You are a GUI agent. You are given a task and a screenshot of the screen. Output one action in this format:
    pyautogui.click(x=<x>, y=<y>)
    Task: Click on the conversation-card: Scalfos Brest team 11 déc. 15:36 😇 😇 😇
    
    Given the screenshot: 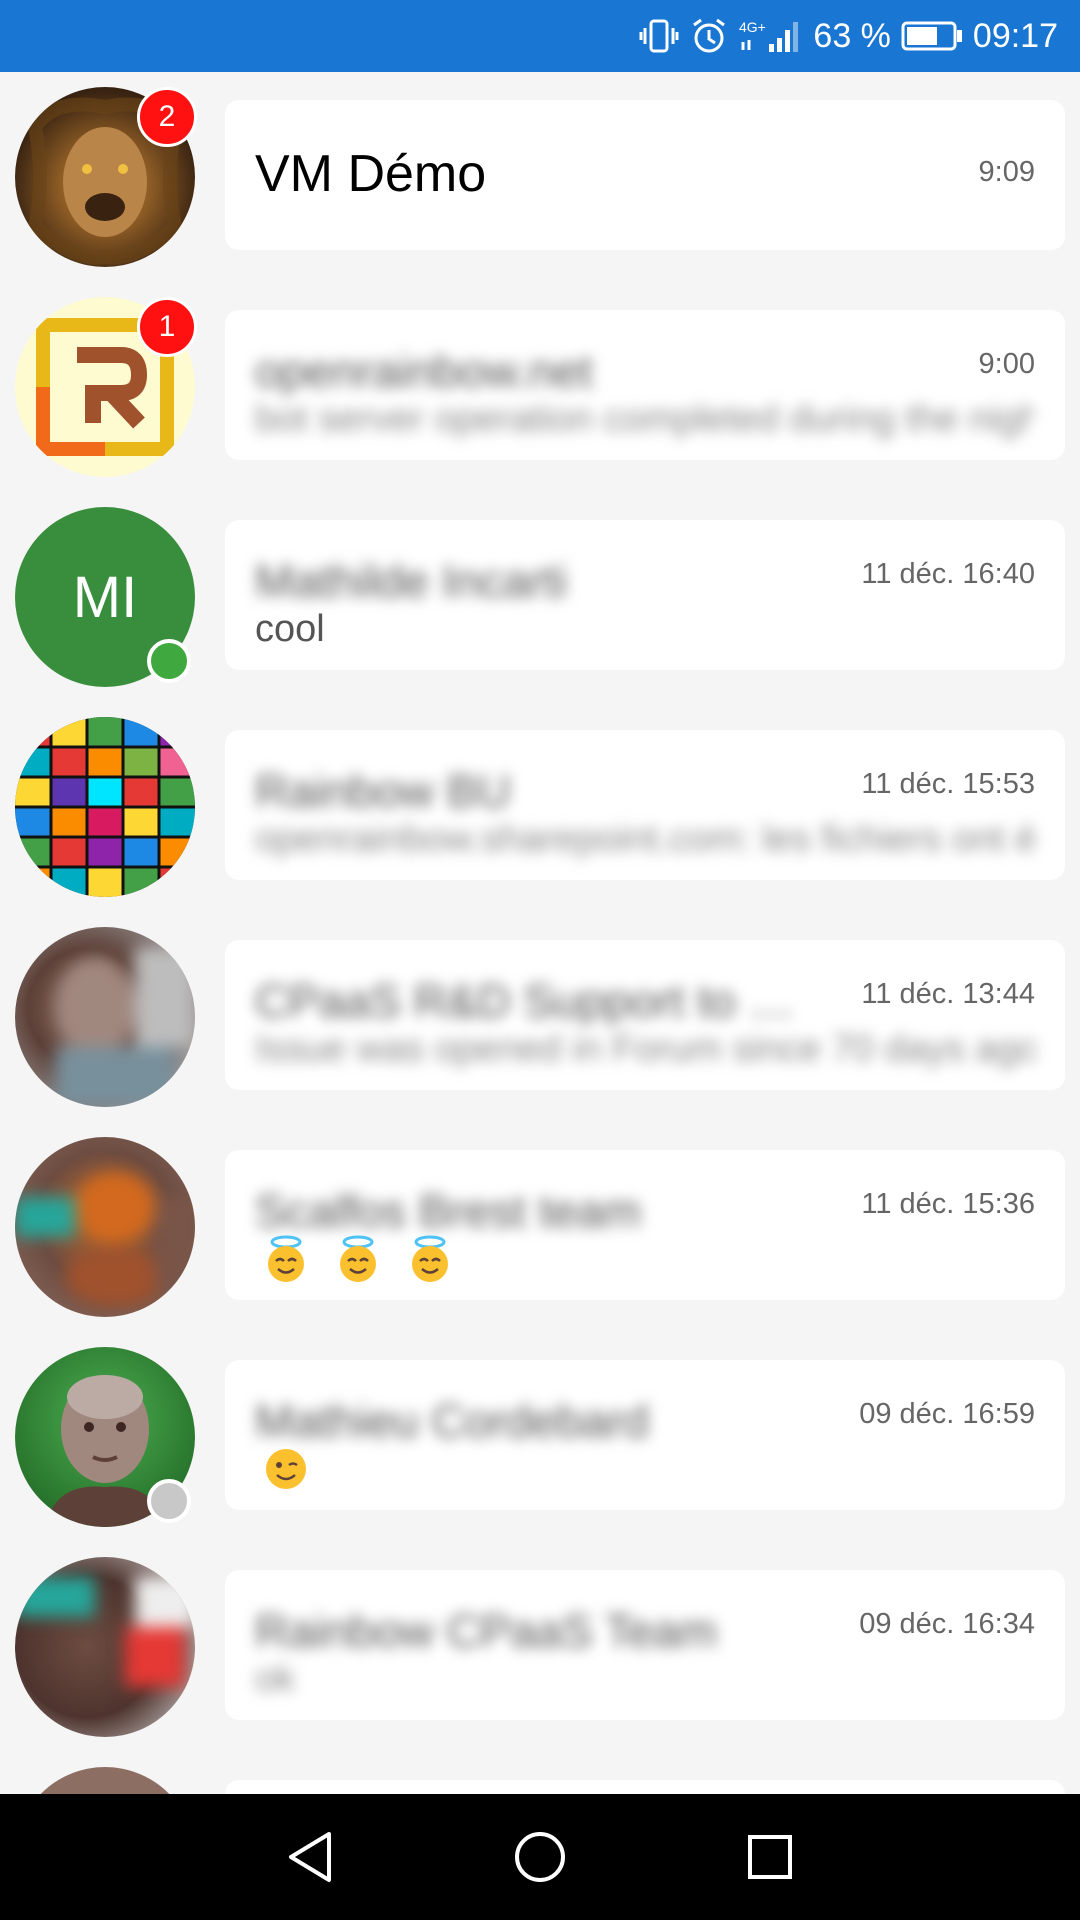 What is the action you would take?
    pyautogui.click(x=645, y=1225)
    